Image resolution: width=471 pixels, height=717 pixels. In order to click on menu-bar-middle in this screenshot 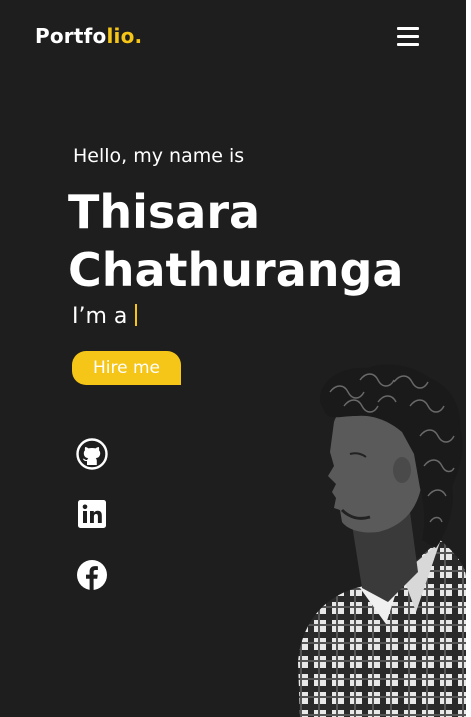, I will do `click(408, 36)`.